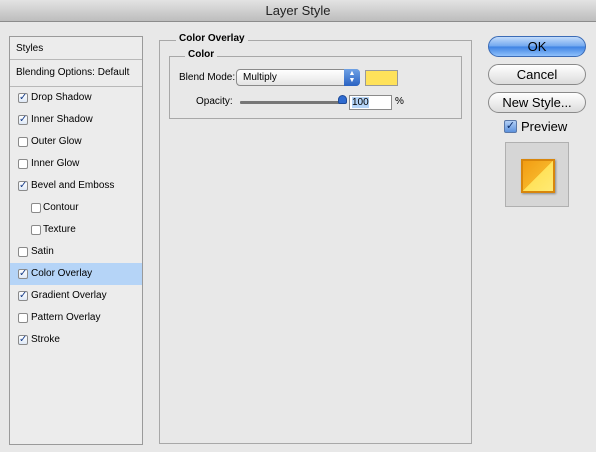 The height and width of the screenshot is (452, 596). Describe the element at coordinates (207, 77) in the screenshot. I see `blend-mode-label: Blend Mode:` at that location.